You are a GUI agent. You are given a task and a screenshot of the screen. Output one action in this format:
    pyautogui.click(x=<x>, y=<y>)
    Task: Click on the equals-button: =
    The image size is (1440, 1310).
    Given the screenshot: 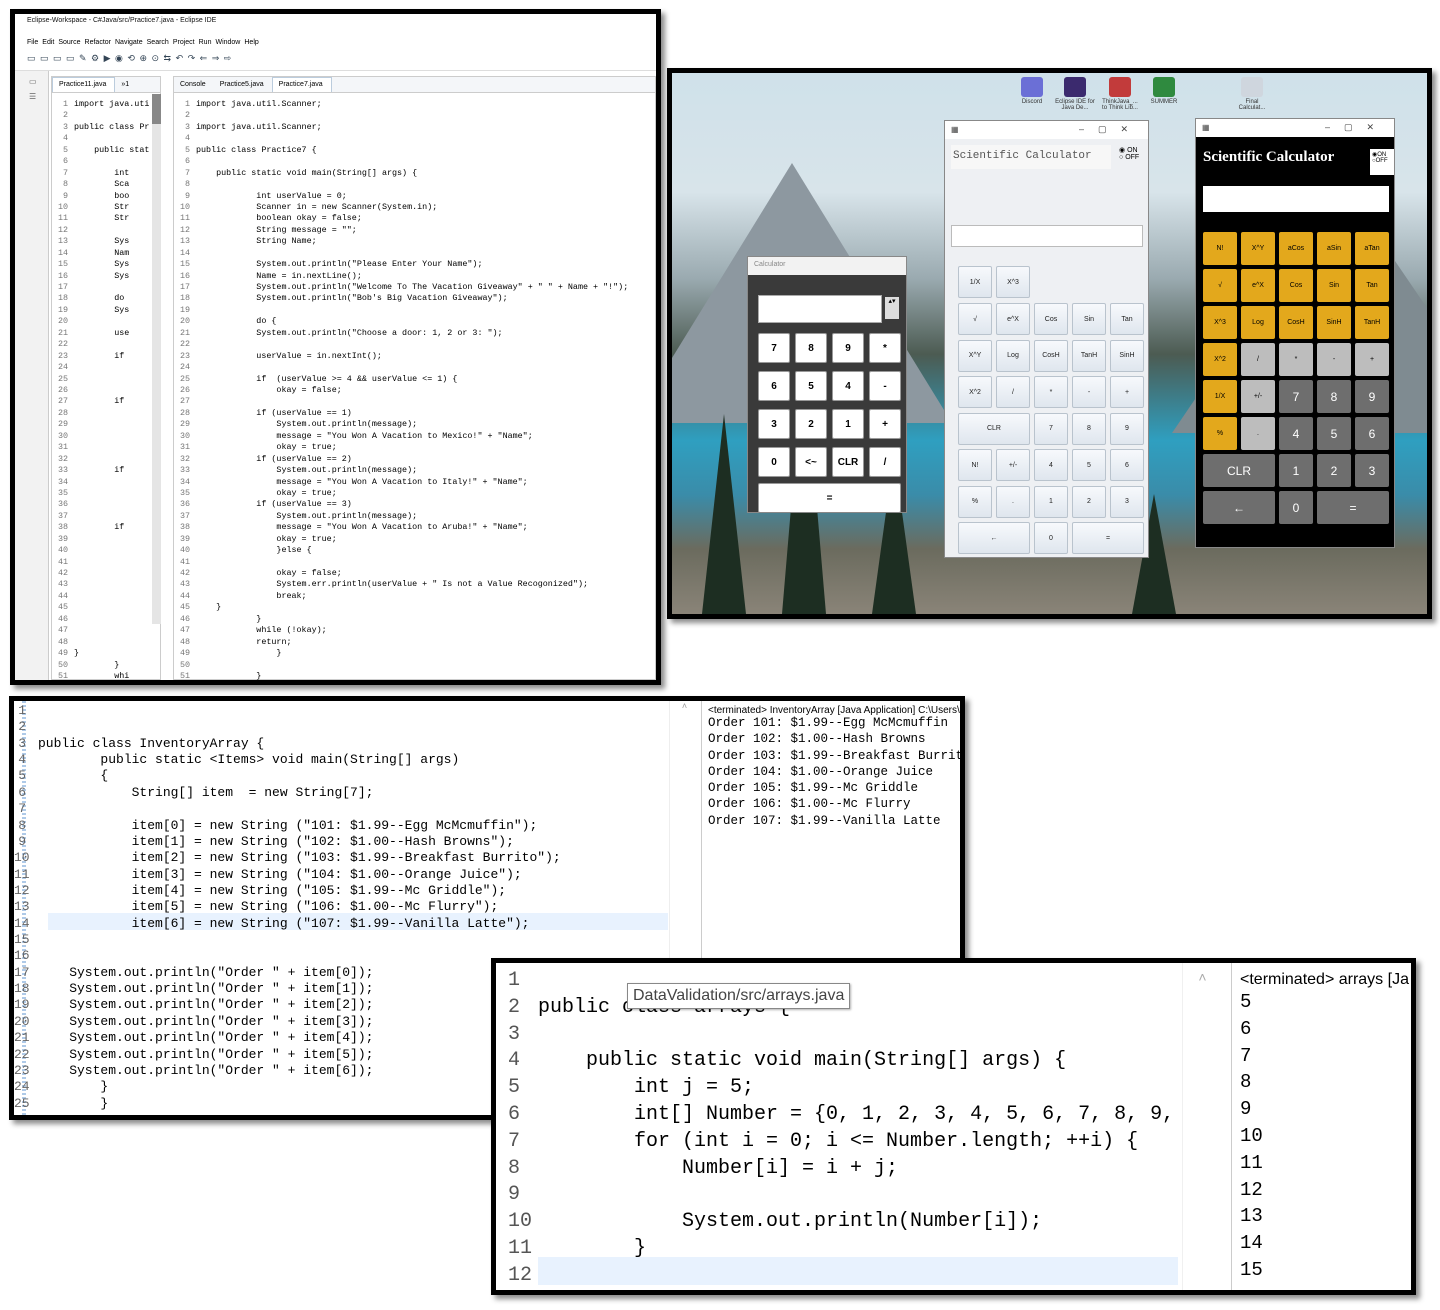 What is the action you would take?
    pyautogui.click(x=829, y=497)
    